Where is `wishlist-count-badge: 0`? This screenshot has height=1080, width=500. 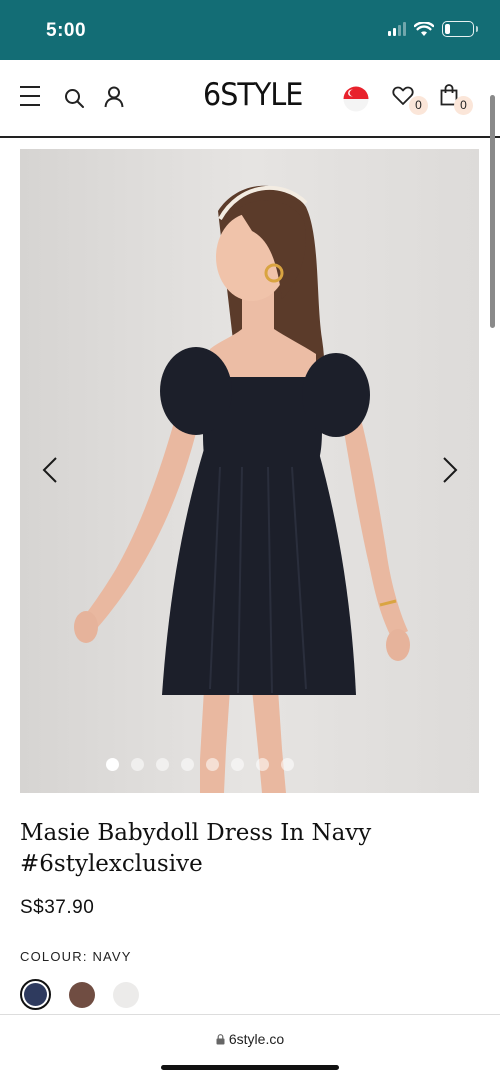 wishlist-count-badge: 0 is located at coordinates (418, 105).